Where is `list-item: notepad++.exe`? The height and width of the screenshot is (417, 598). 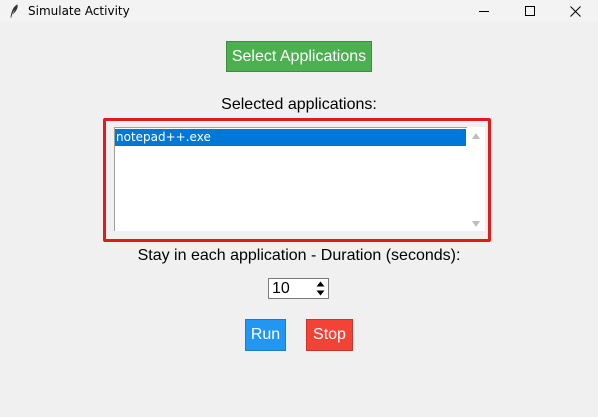
list-item: notepad++.exe is located at coordinates (290, 137).